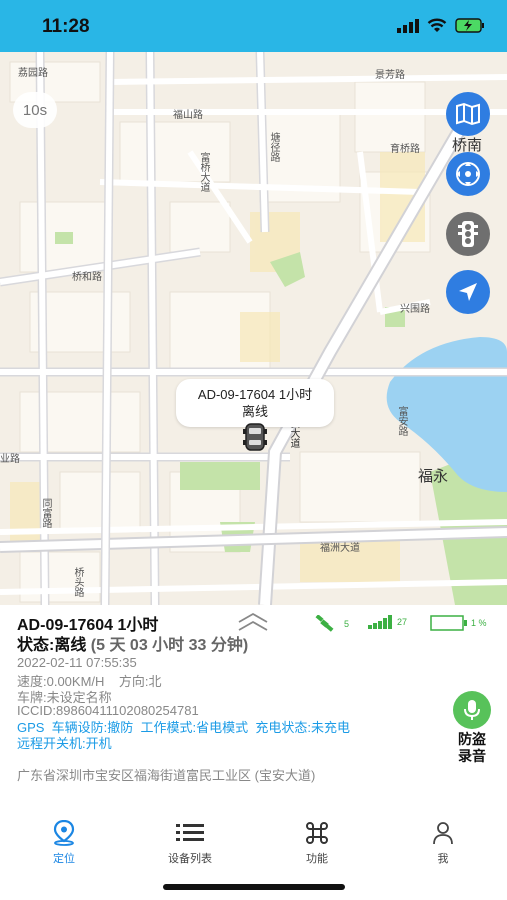  What do you see at coordinates (190, 843) in the screenshot?
I see `tab-device-list: 设备列表` at bounding box center [190, 843].